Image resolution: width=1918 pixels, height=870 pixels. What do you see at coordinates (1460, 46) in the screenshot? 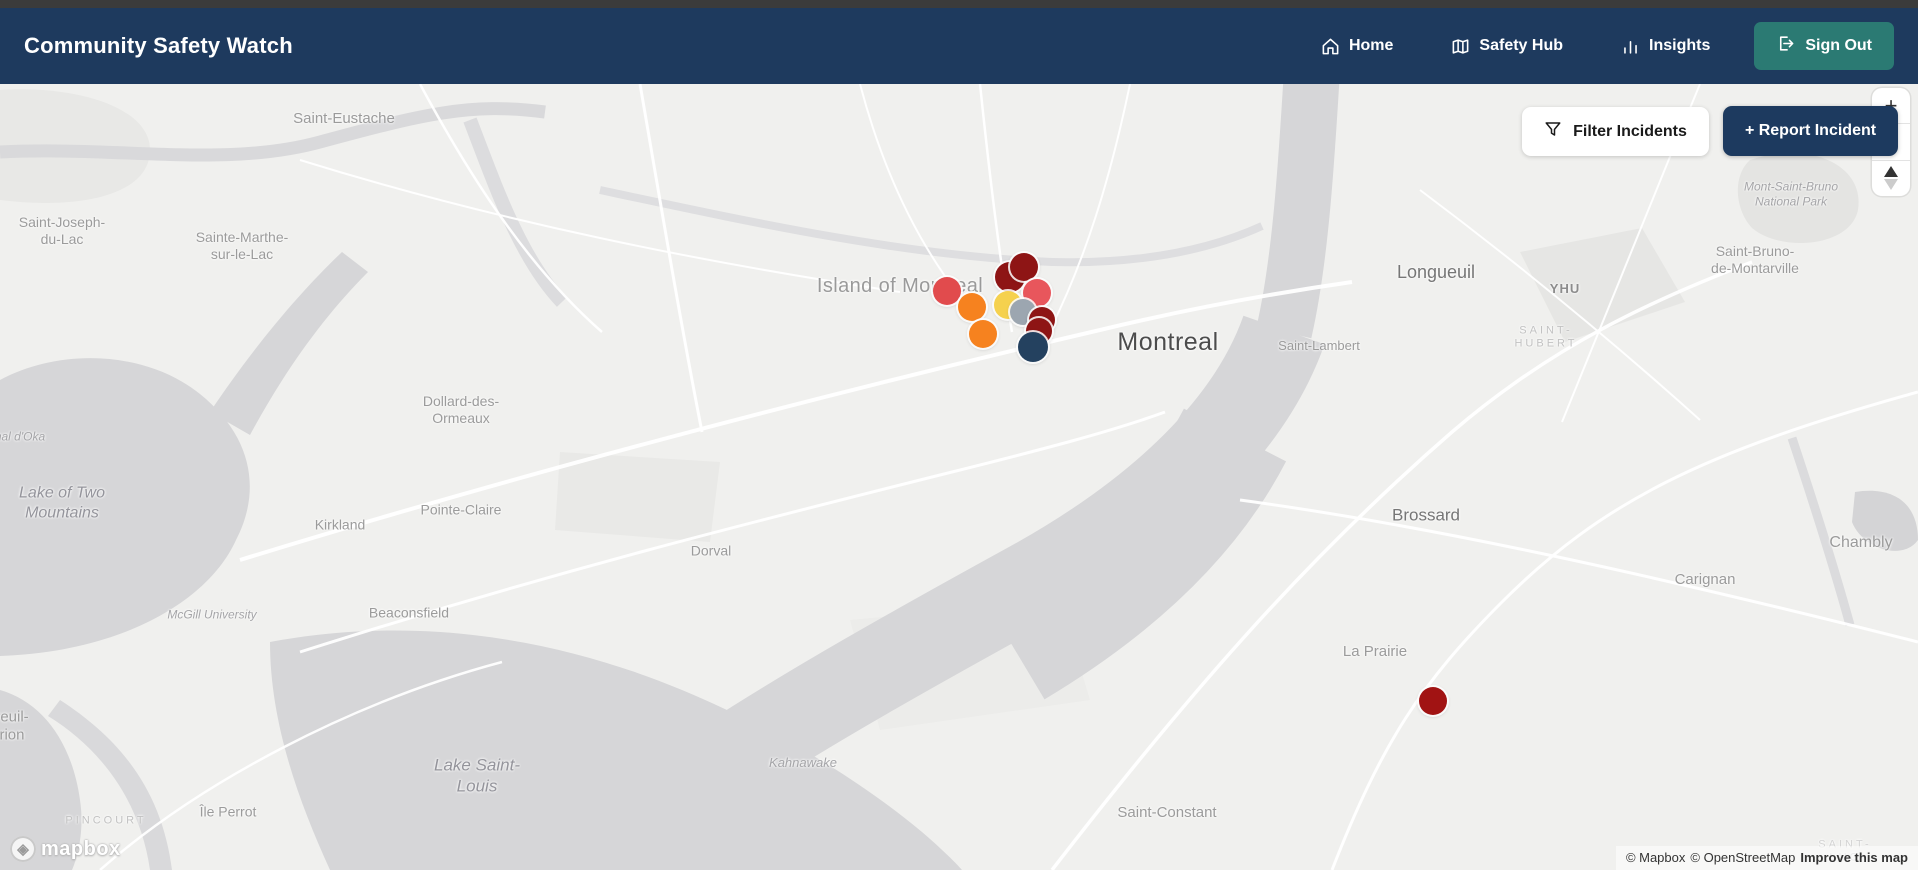
I see `map-icon` at bounding box center [1460, 46].